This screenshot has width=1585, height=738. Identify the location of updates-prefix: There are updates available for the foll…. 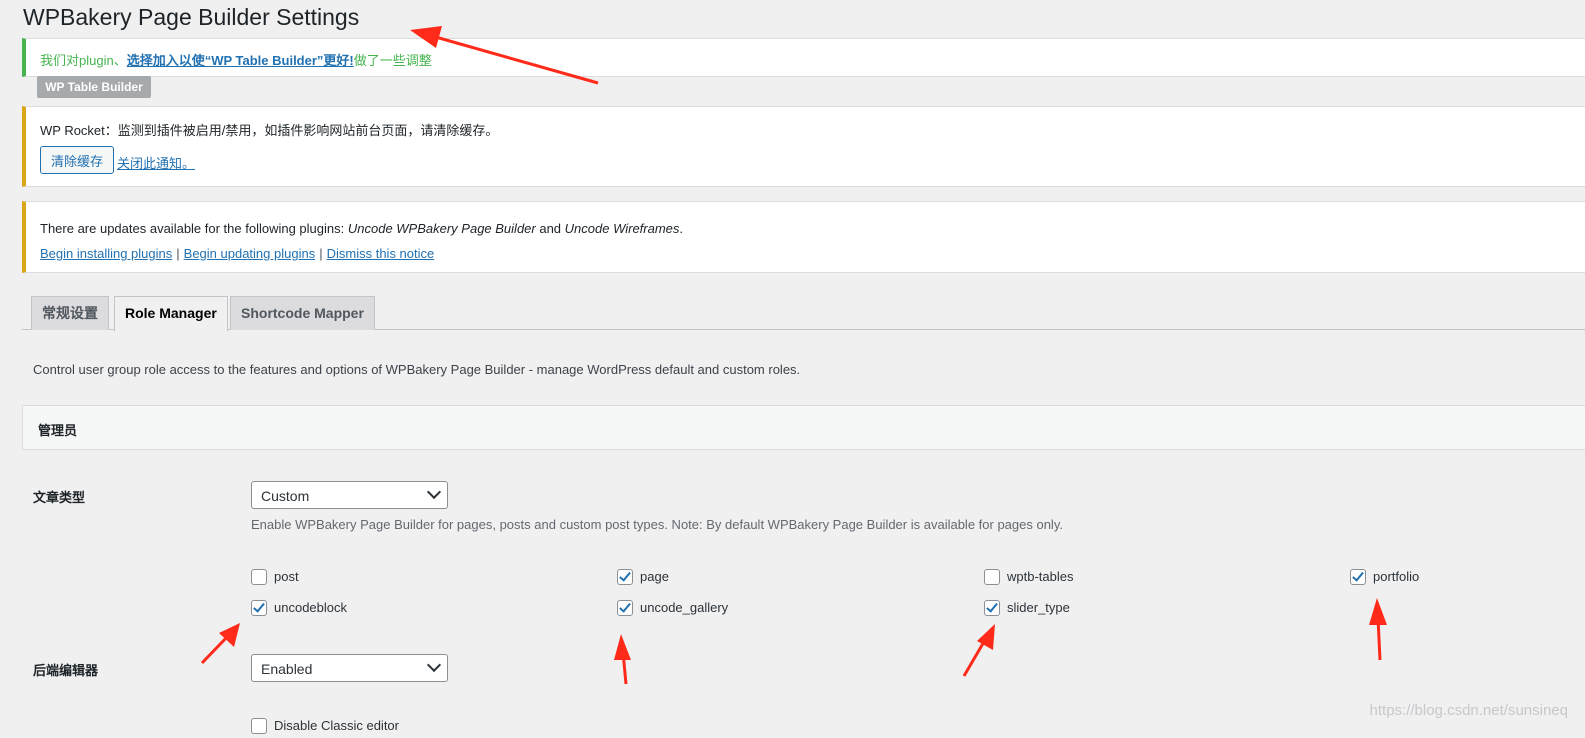
(194, 228).